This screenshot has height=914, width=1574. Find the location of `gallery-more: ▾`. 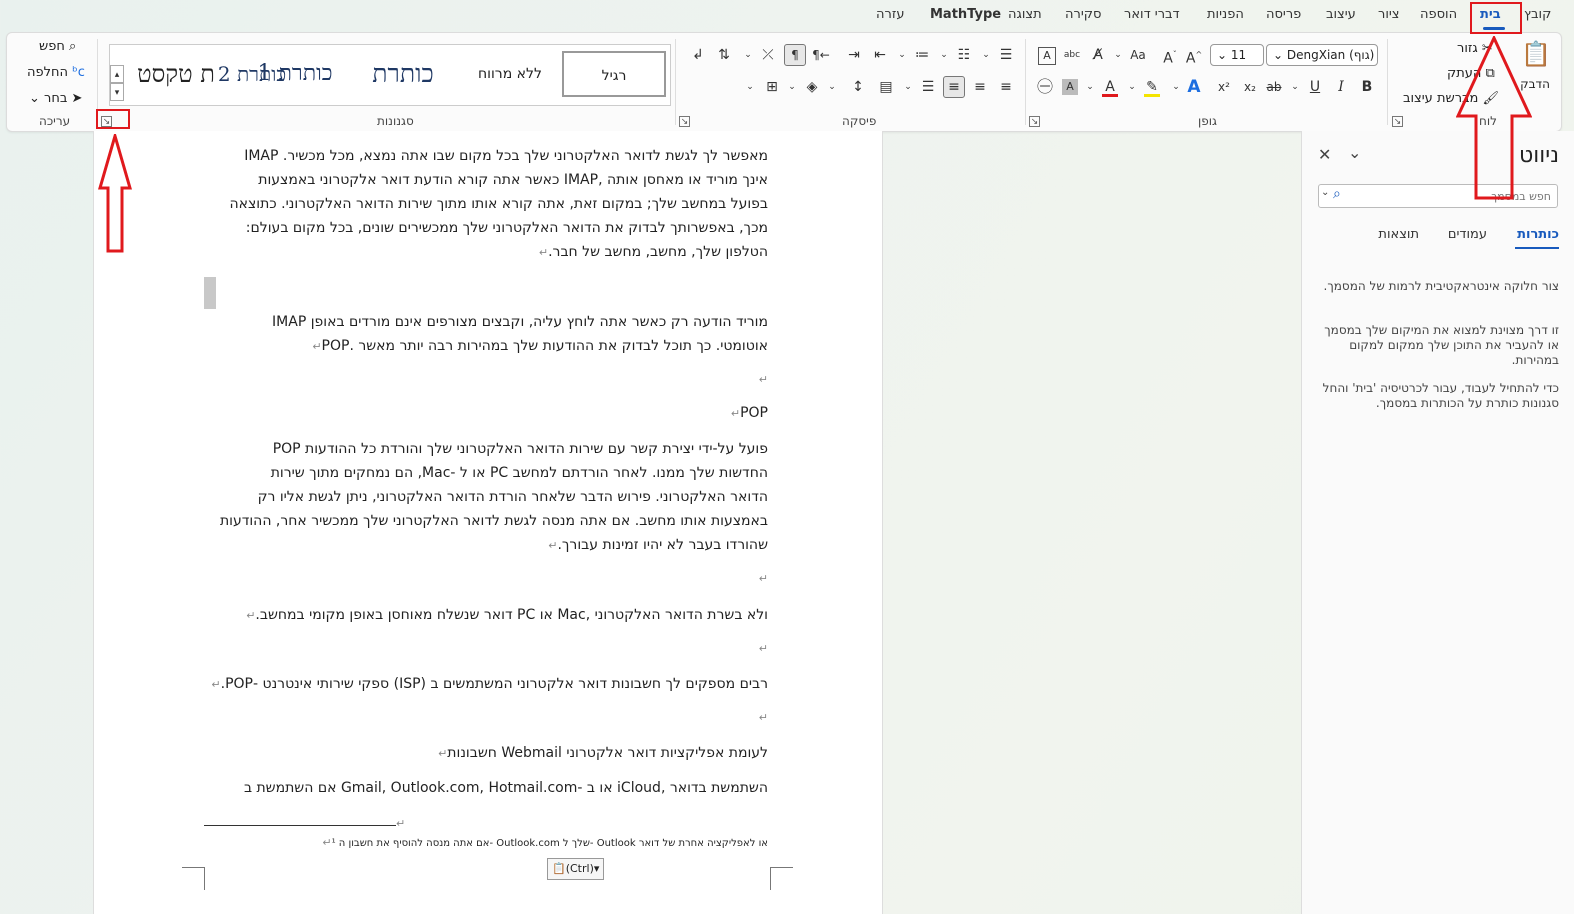

gallery-more: ▾ is located at coordinates (117, 92).